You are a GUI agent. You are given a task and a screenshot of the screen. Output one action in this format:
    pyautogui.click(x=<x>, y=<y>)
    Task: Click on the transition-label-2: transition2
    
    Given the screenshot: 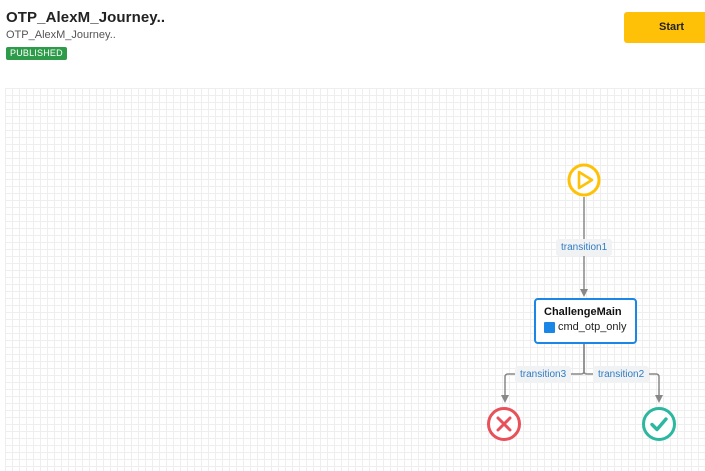 What is the action you would take?
    pyautogui.click(x=621, y=374)
    